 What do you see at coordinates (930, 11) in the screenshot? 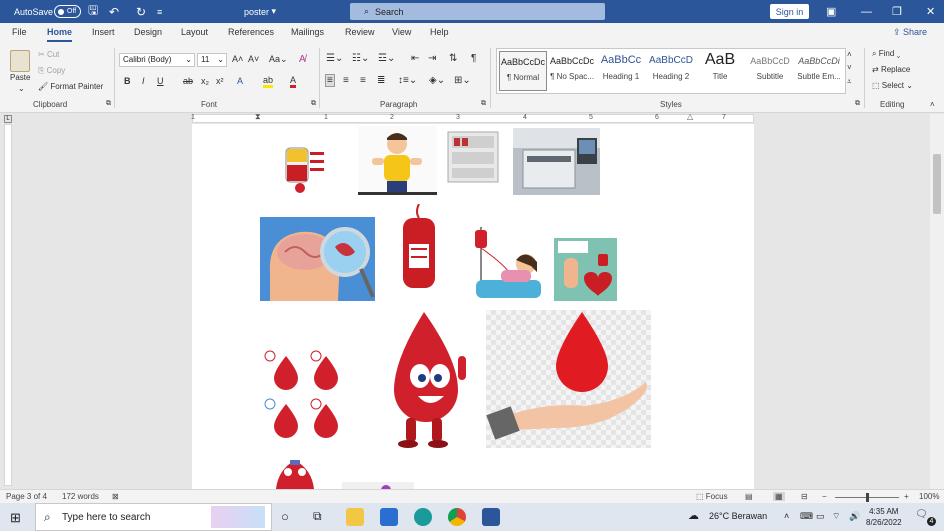
I see `close-icon: ✕` at bounding box center [930, 11].